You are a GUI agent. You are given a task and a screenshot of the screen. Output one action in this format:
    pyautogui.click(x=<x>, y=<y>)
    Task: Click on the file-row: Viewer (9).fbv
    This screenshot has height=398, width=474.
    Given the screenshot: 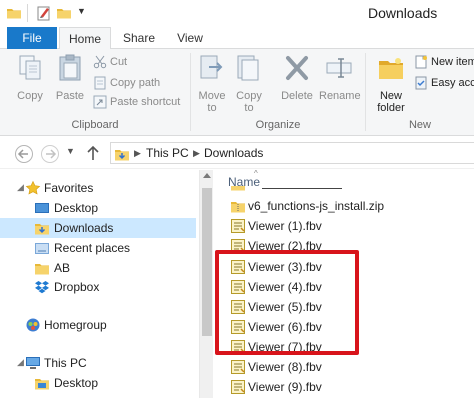 What is the action you would take?
    pyautogui.click(x=351, y=387)
    